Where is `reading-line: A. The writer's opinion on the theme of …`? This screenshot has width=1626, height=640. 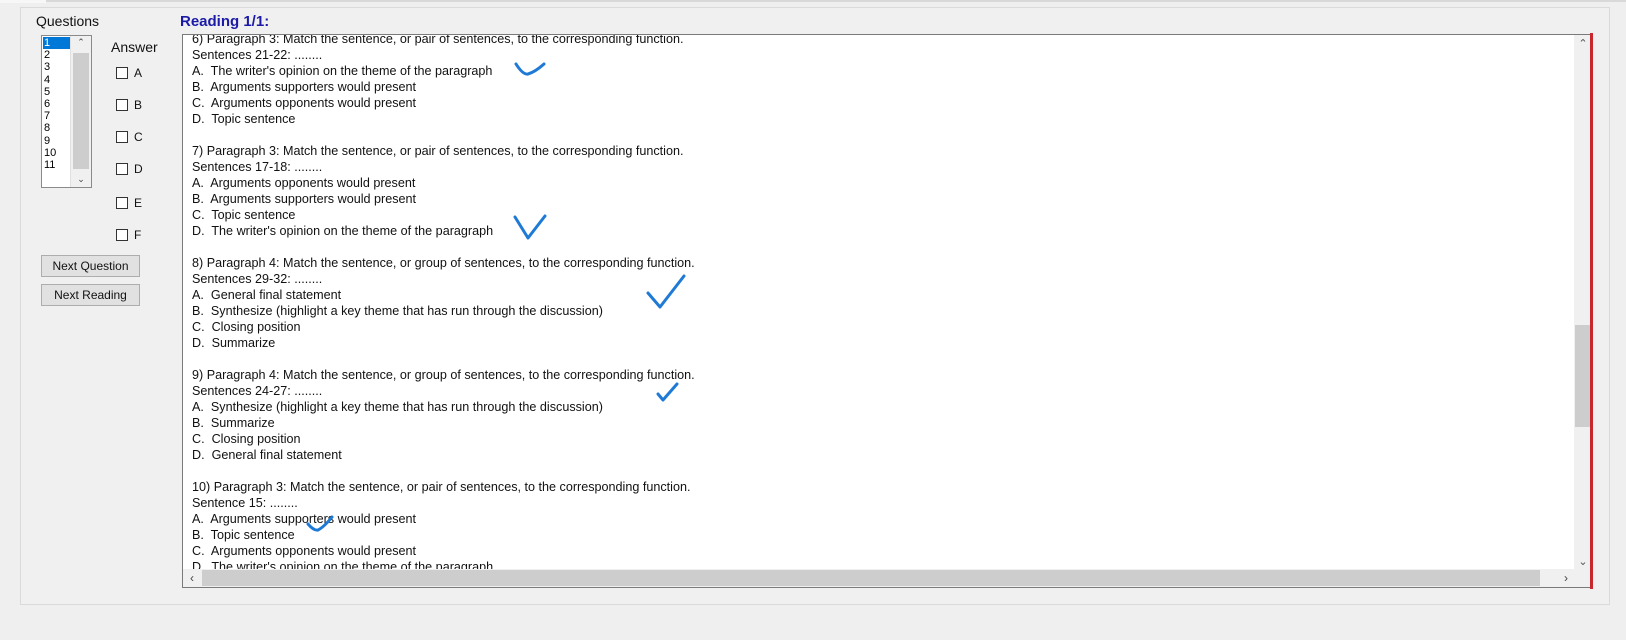 reading-line: A. The writer's opinion on the theme of … is located at coordinates (342, 71).